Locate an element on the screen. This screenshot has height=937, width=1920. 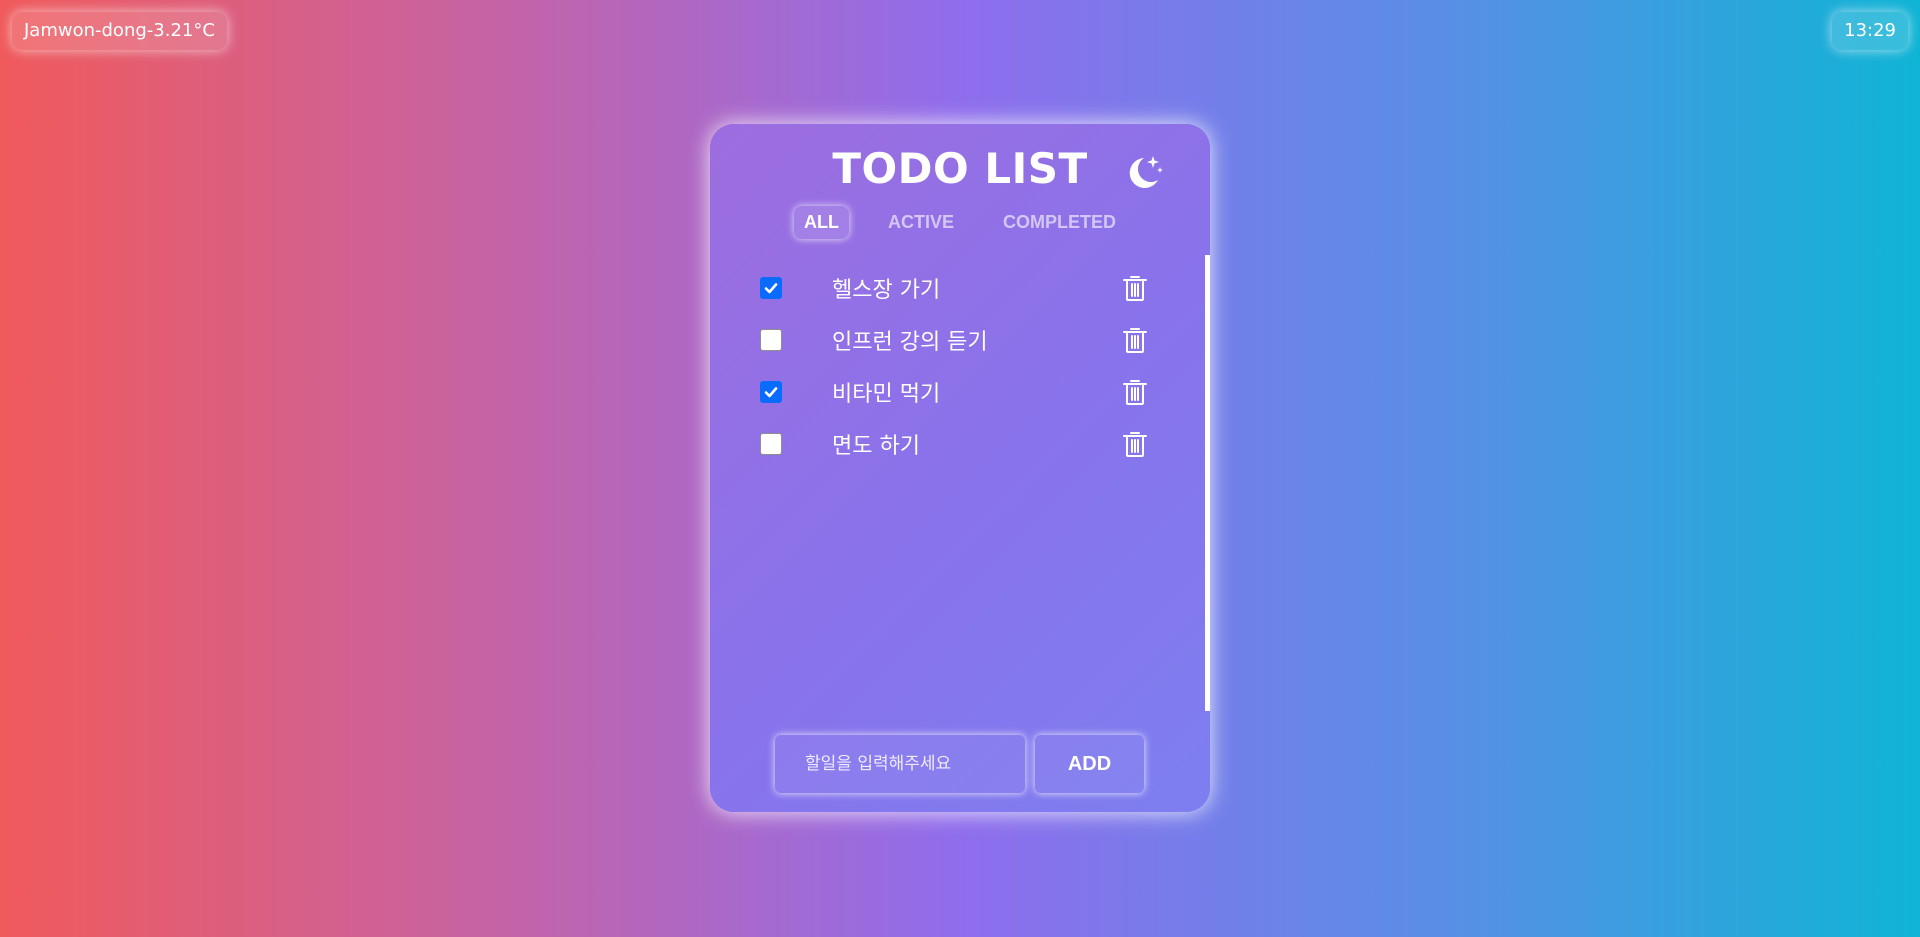
todo-list: 헬스장 가기 인프런 강의 듣기 비타민 먹기 면도 하기 is located at coordinates (960, 368).